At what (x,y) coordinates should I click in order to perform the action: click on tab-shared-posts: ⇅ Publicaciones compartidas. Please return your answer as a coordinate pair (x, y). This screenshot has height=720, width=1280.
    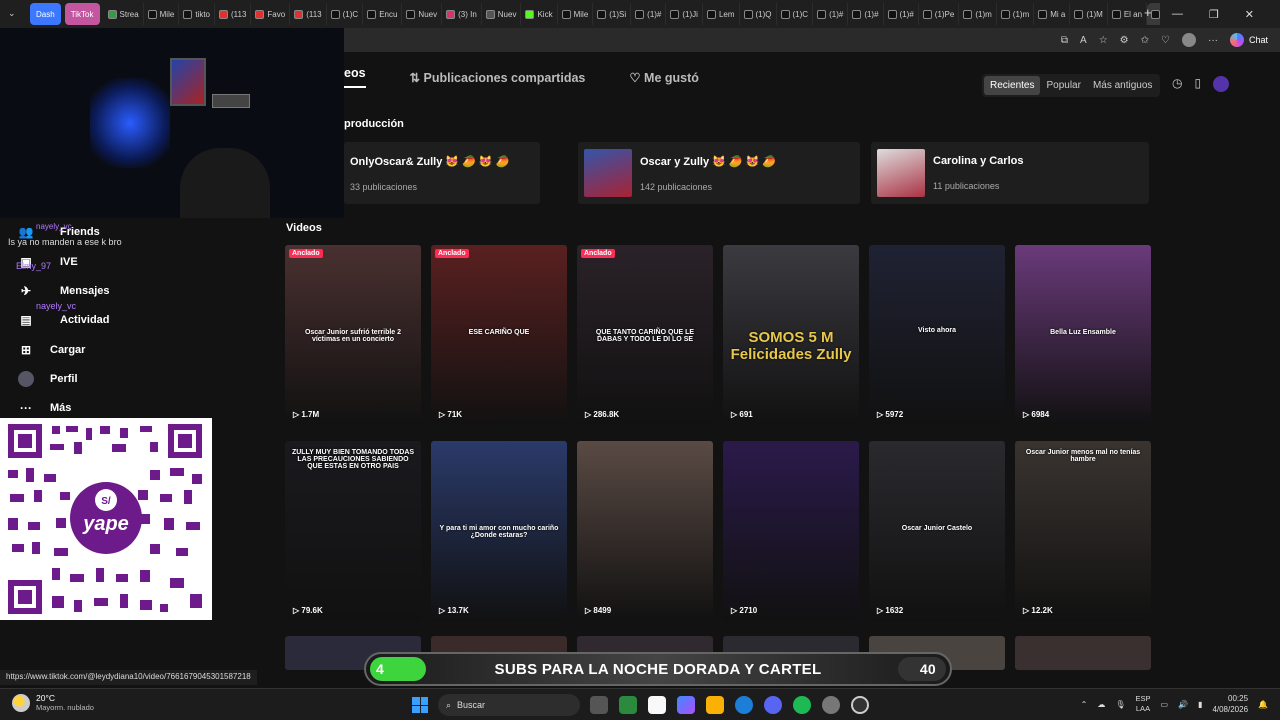
    Looking at the image, I should click on (498, 77).